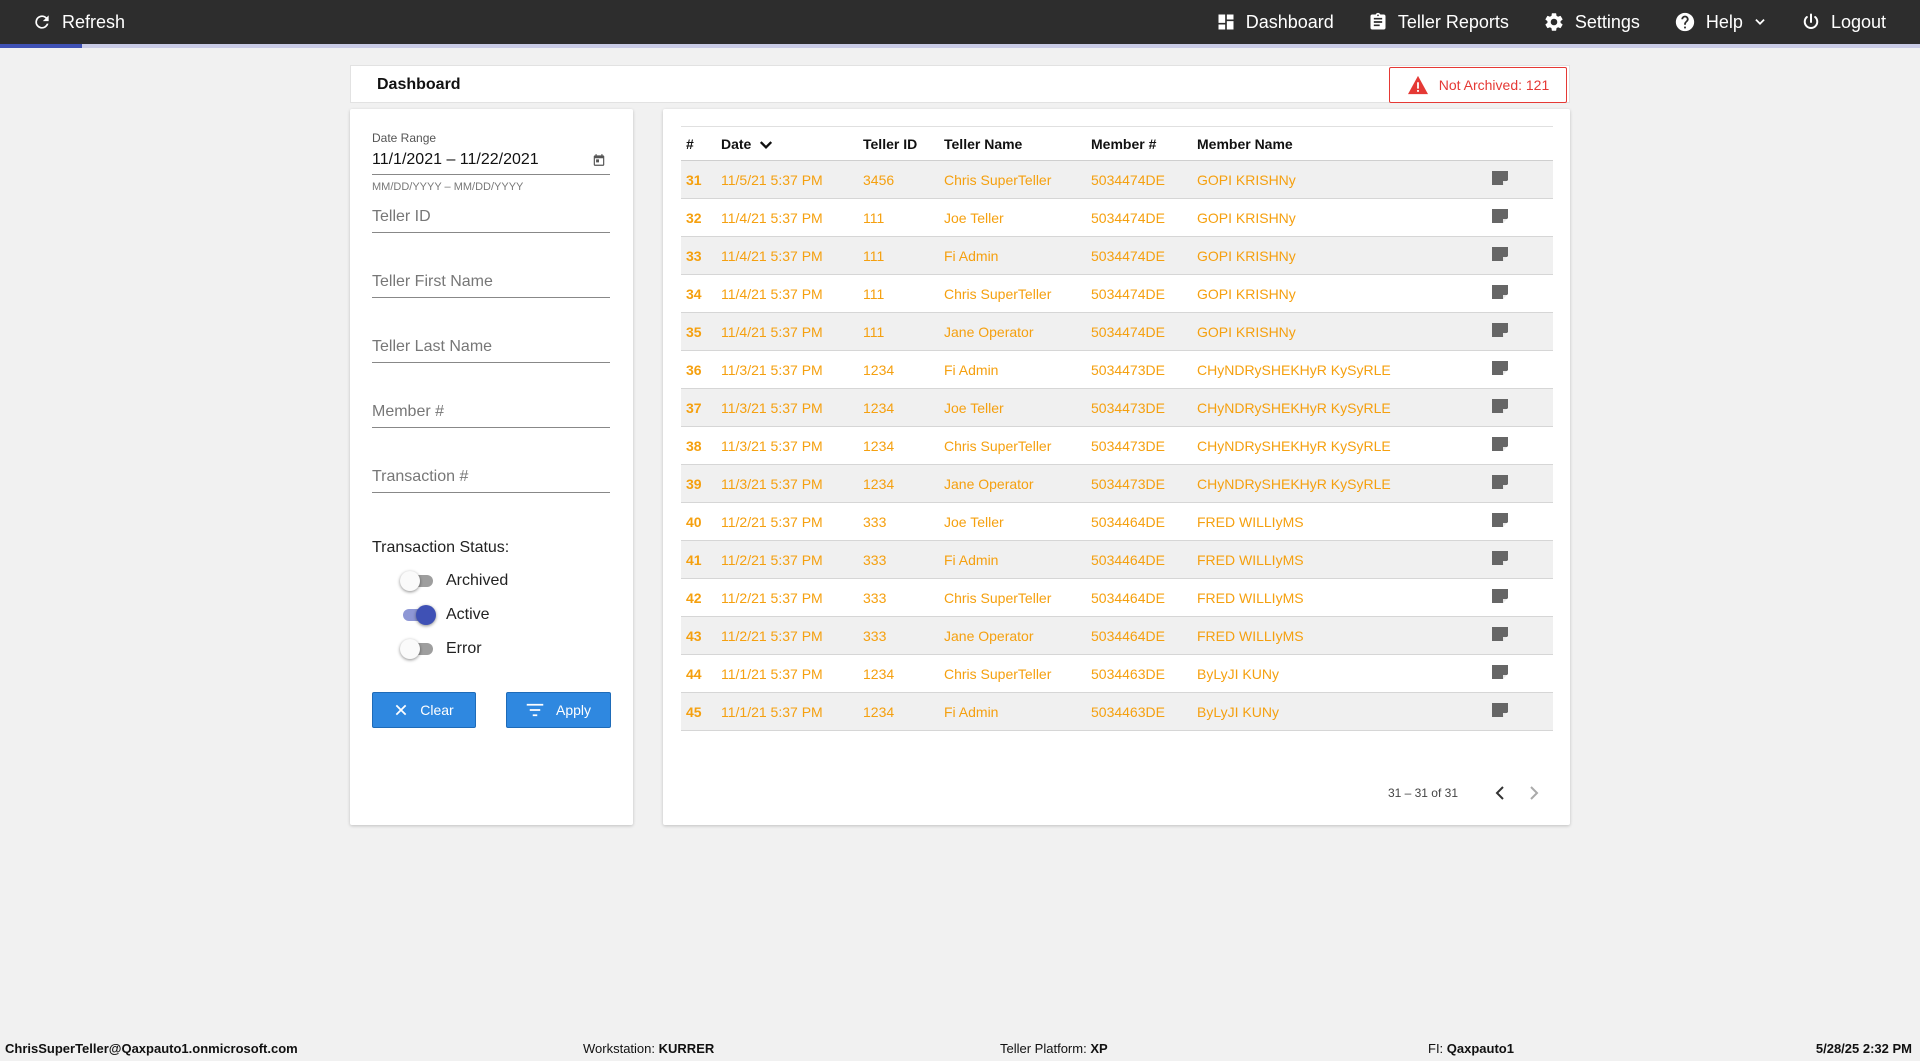 The width and height of the screenshot is (1920, 1061). I want to click on row-date: 11/1/21 5:37 PM, so click(772, 711).